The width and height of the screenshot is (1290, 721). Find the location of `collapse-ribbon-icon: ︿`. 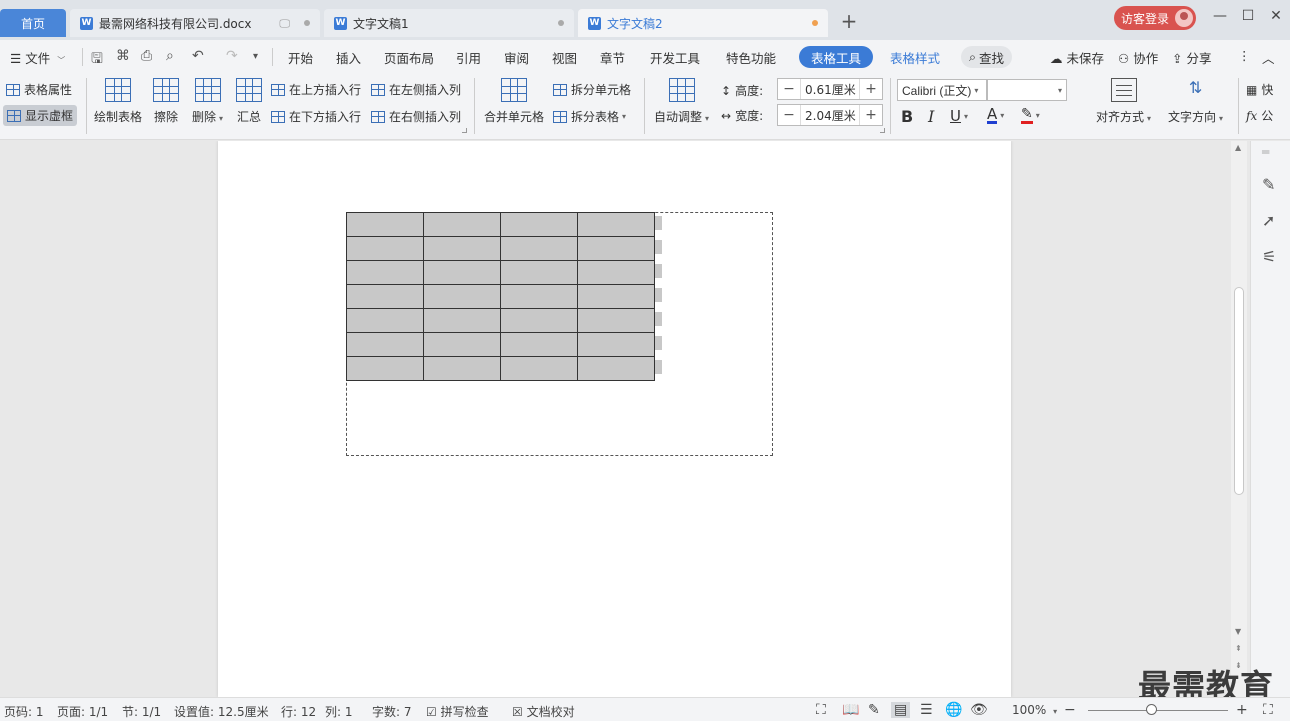

collapse-ribbon-icon: ︿ is located at coordinates (1268, 57).